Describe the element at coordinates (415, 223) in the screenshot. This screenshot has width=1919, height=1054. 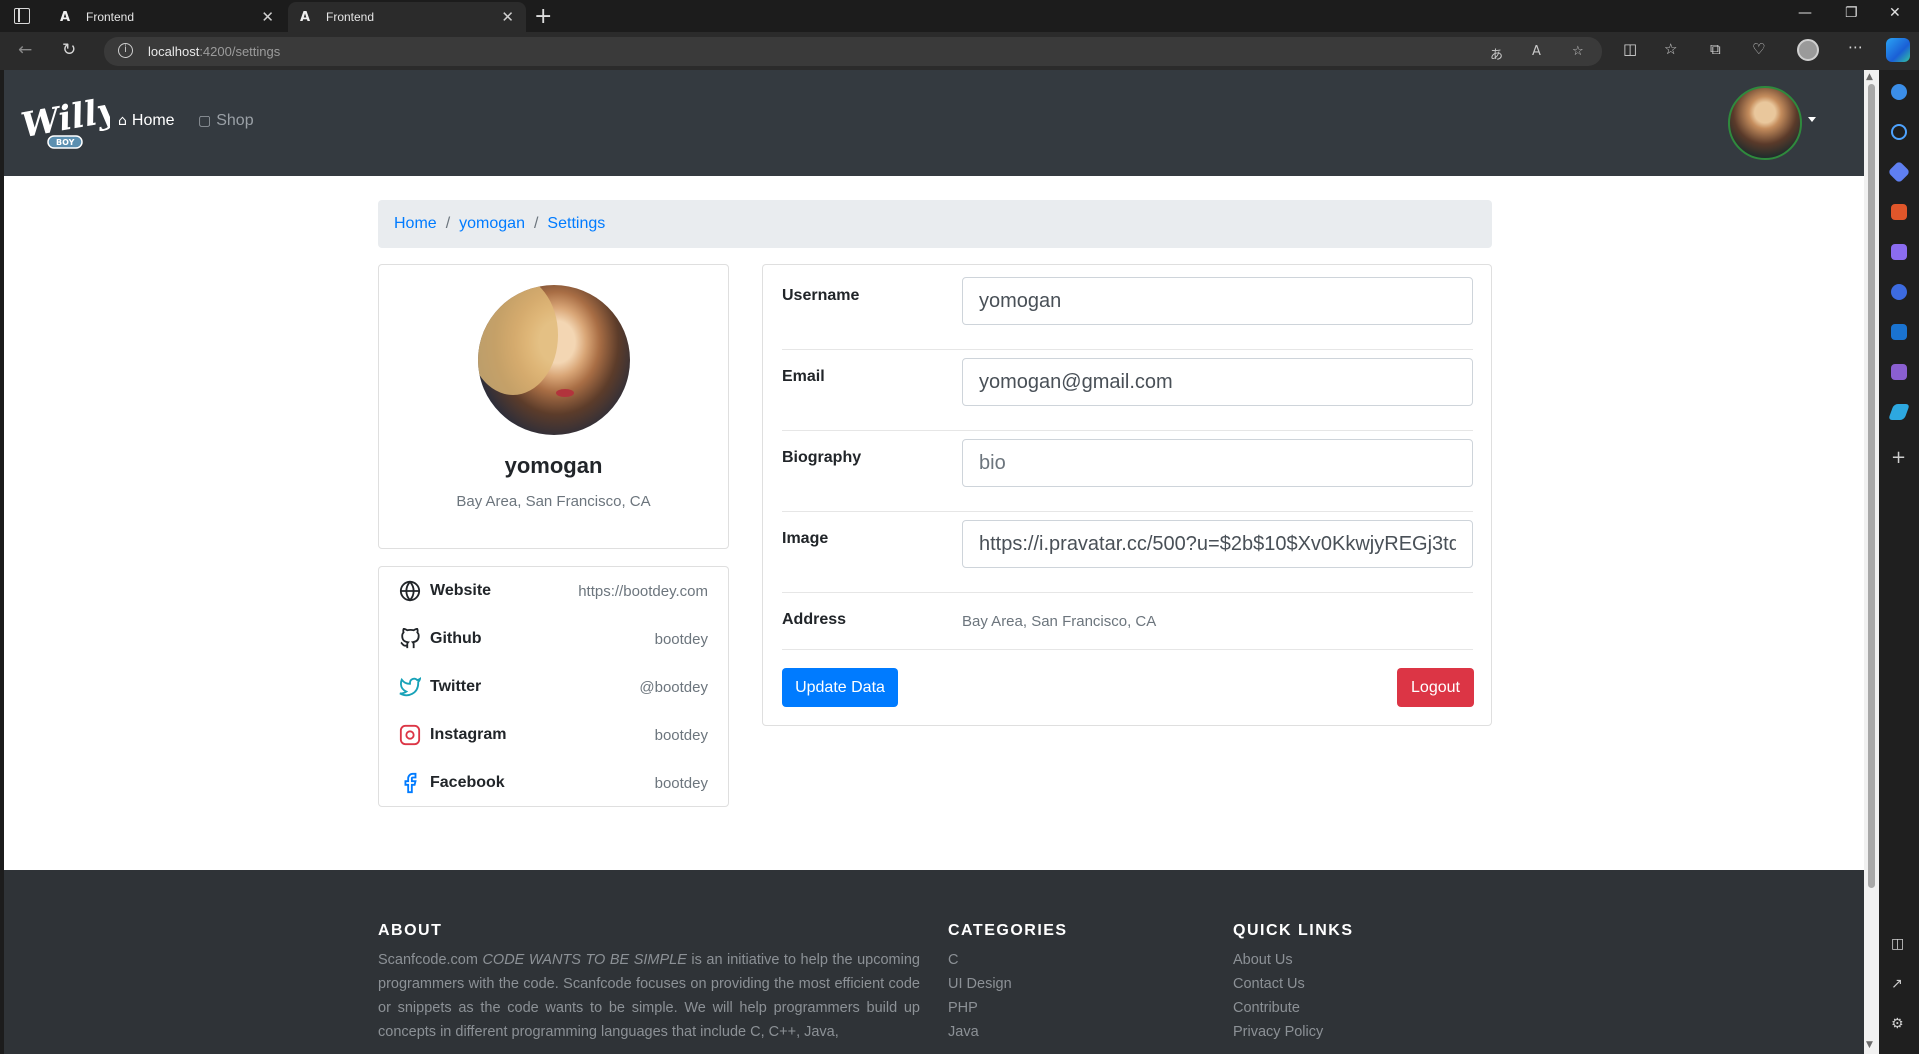
I see `breadcrumb-home: Home` at that location.